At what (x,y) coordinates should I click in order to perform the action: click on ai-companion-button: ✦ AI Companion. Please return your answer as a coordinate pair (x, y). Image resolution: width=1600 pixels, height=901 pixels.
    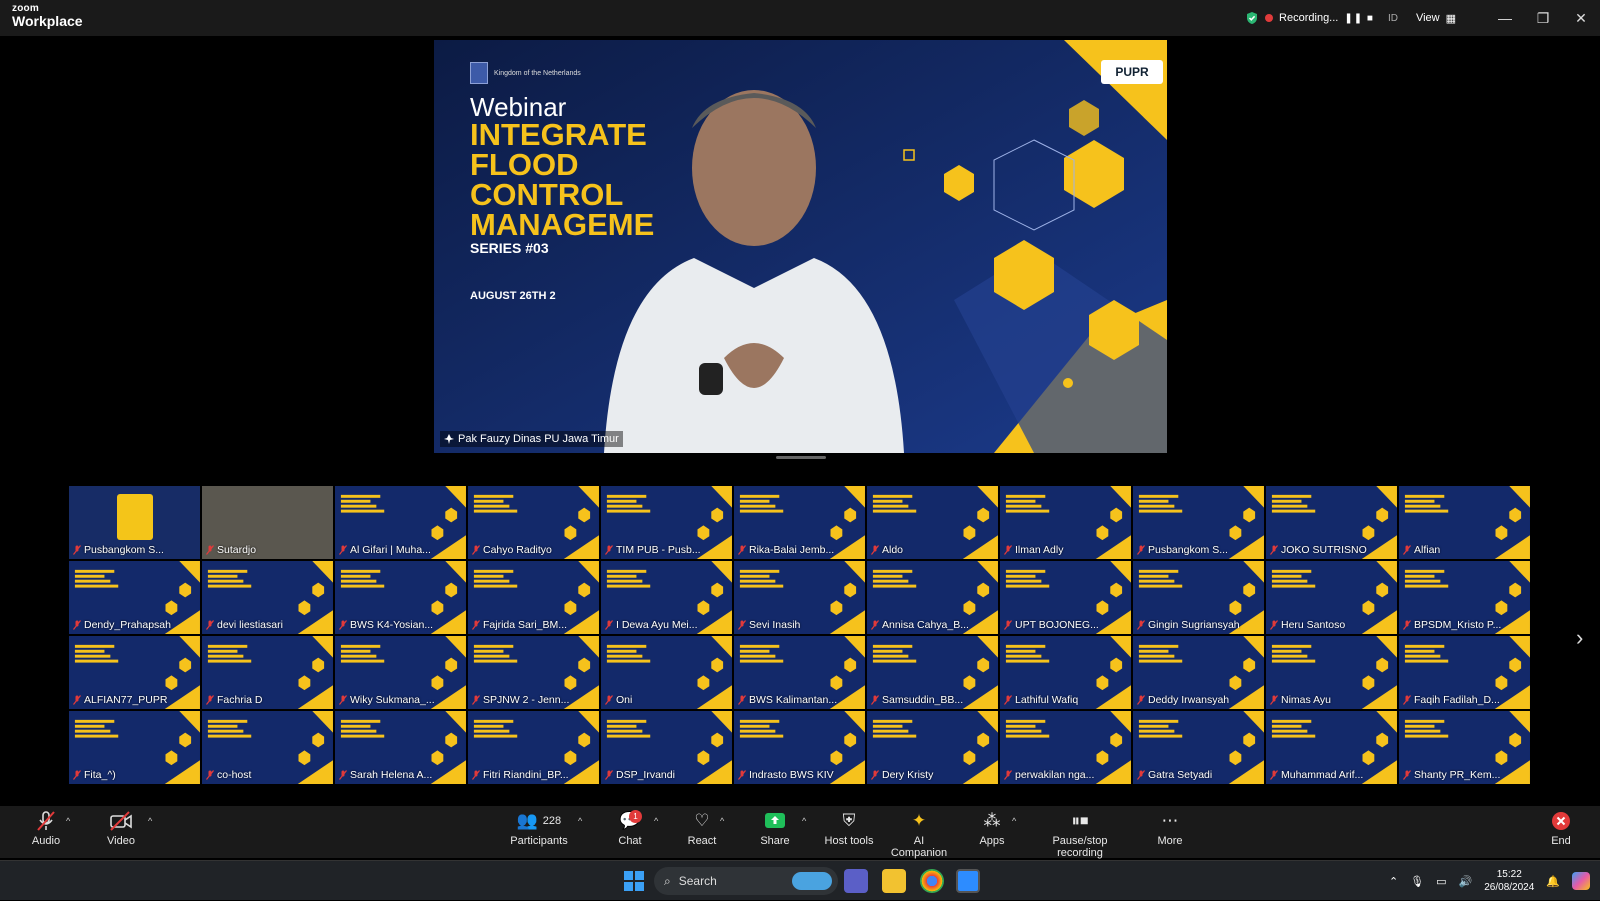
    Looking at the image, I should click on (919, 834).